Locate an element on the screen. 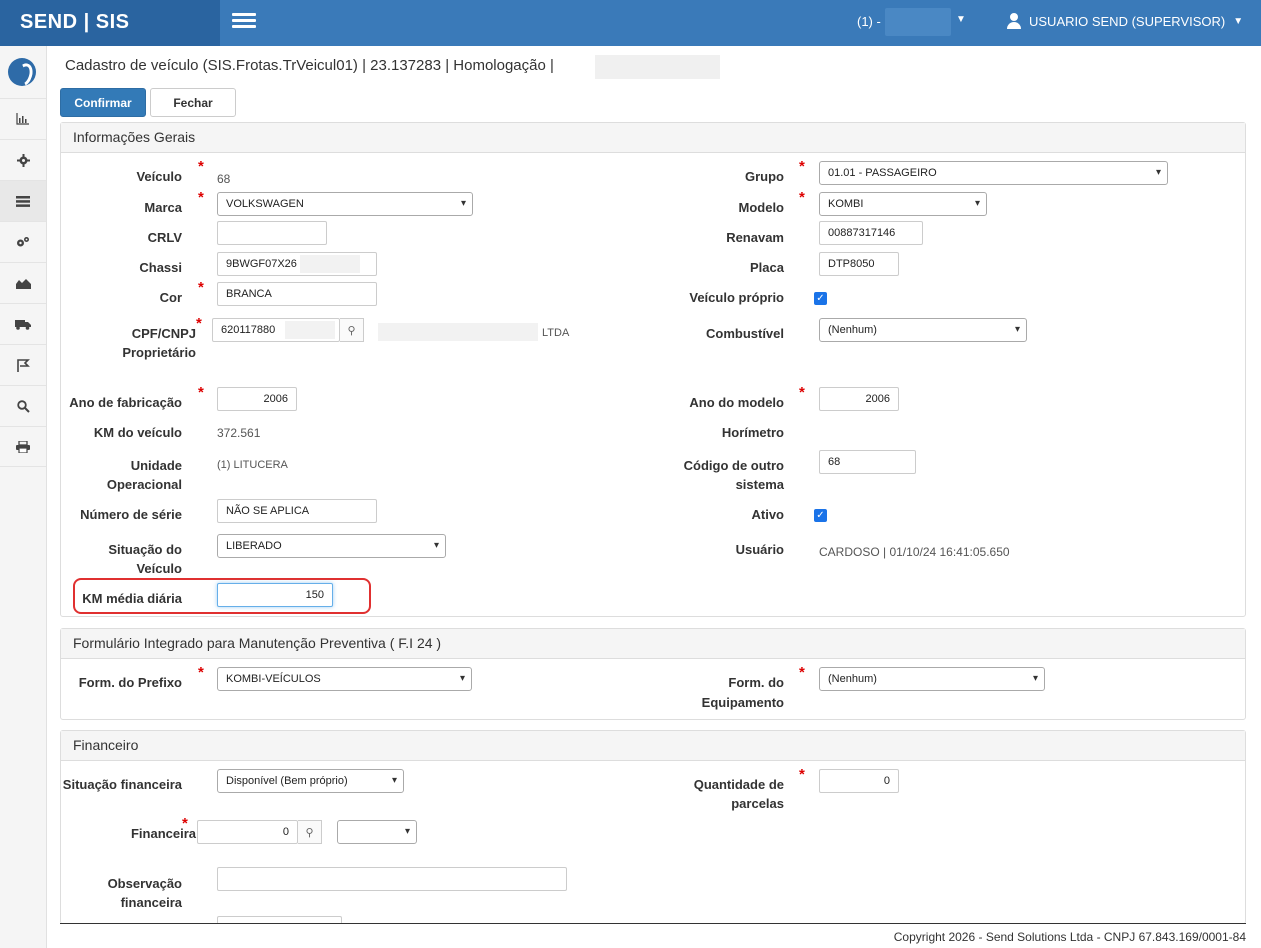 This screenshot has width=1261, height=948. daily-average-km-label: KM média diária is located at coordinates (132, 598).